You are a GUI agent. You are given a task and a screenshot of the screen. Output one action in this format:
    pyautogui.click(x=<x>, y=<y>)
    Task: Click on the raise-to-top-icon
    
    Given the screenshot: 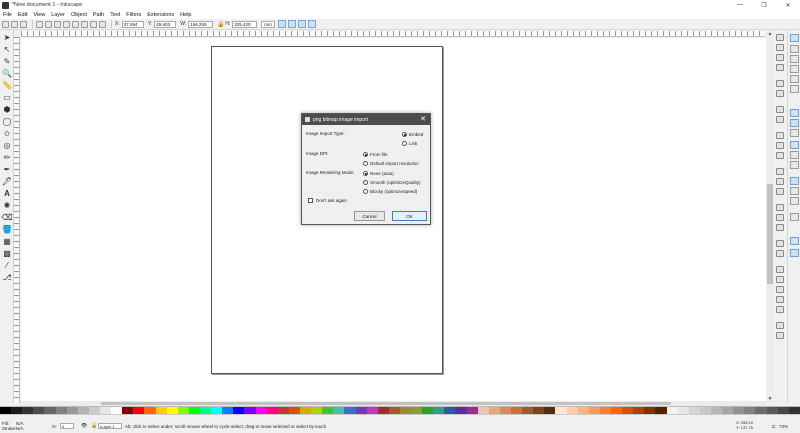 What is the action you would take?
    pyautogui.click(x=102, y=24)
    